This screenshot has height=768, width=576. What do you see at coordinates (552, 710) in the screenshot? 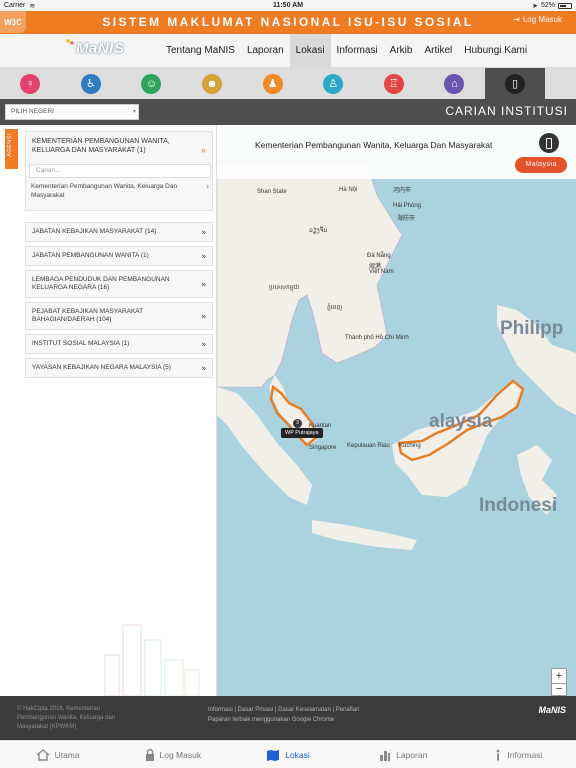
I see `footer-logo: MaNIS` at bounding box center [552, 710].